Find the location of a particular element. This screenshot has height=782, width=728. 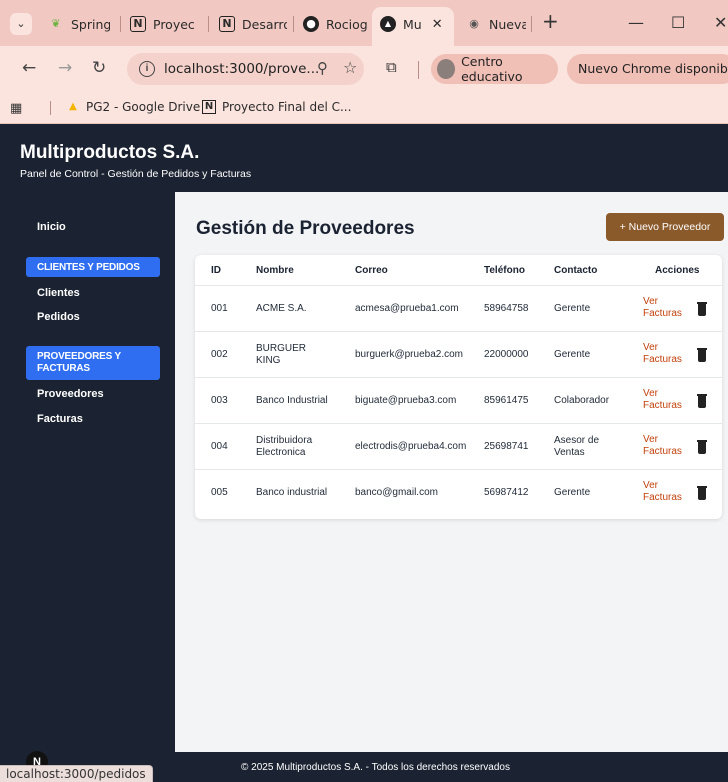

reload-icon: ↻ is located at coordinates (99, 68).